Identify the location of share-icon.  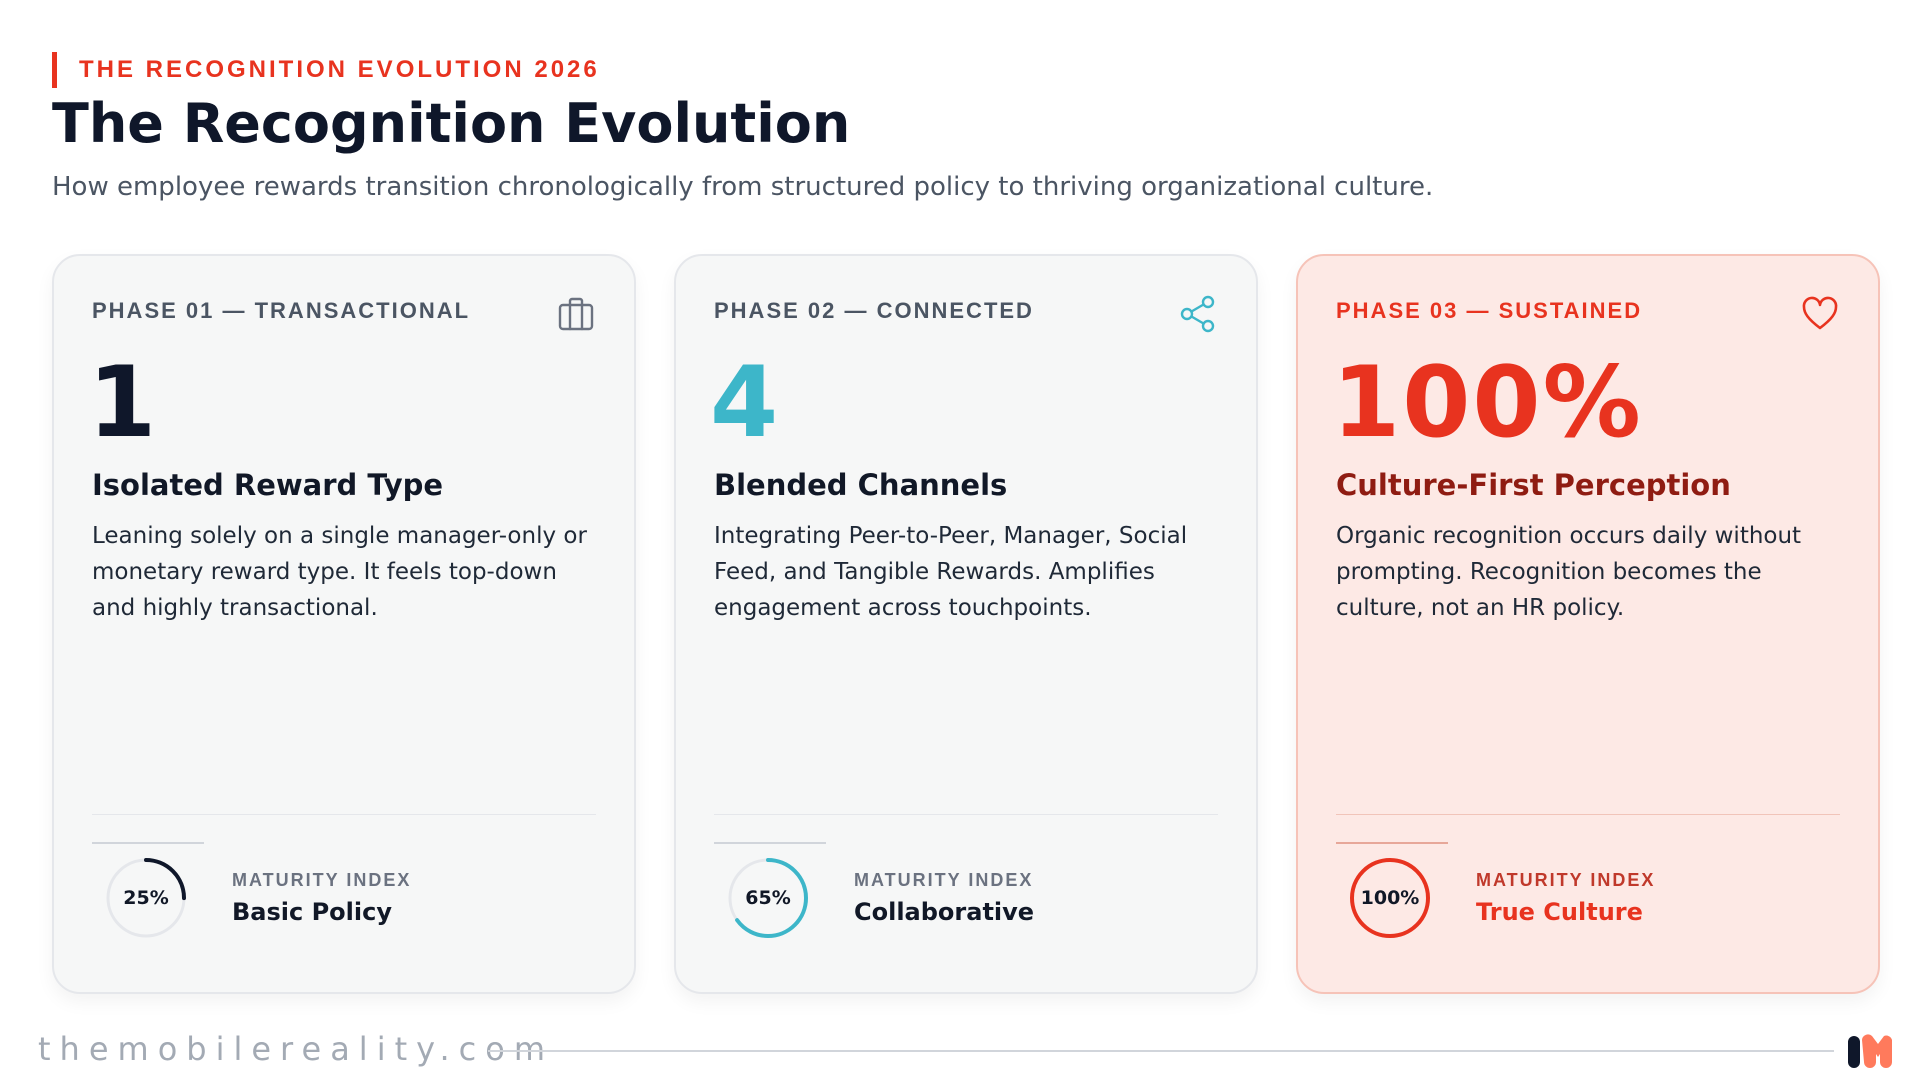
(1197, 314).